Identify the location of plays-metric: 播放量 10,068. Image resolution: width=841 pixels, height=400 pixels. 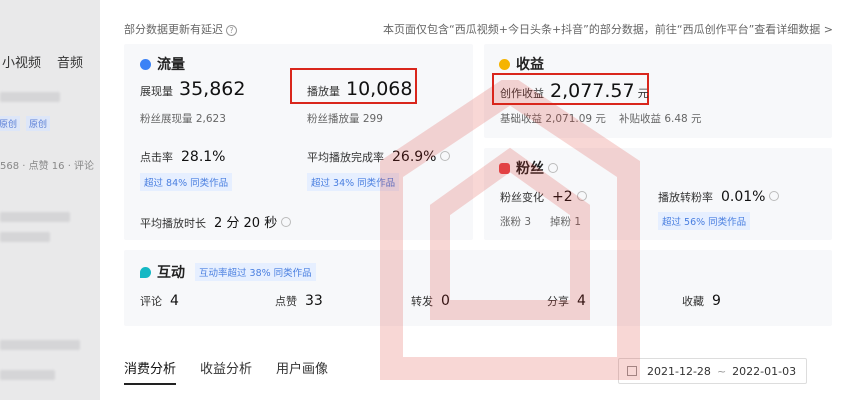
(360, 89).